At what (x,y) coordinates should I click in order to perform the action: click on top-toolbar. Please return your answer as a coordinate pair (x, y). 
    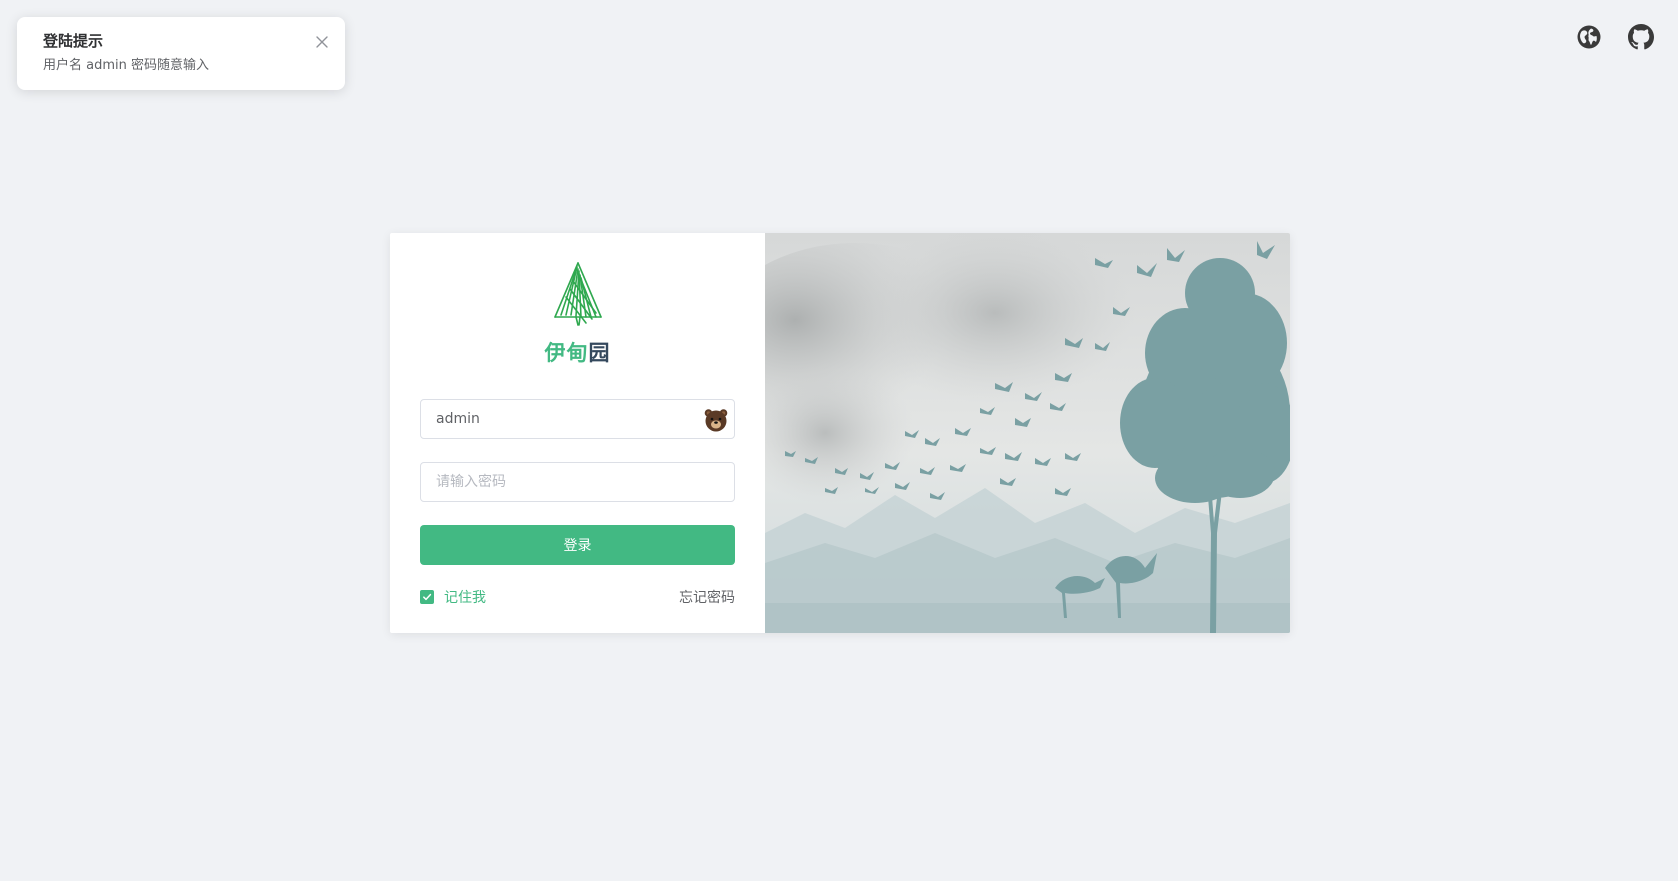
    Looking at the image, I should click on (1615, 37).